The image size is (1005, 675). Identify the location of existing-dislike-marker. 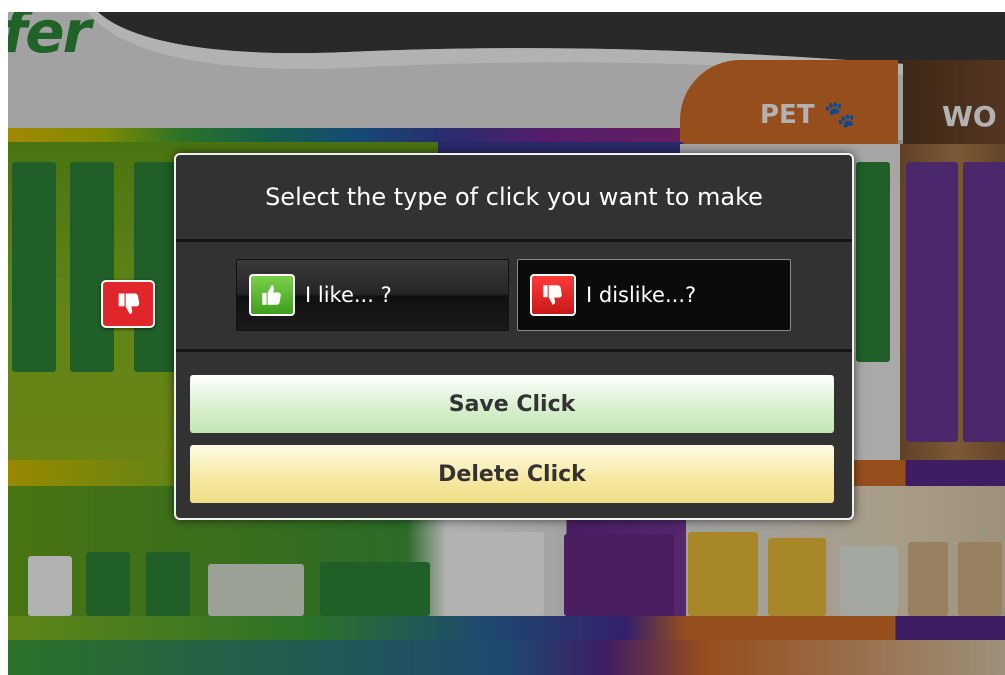
(128, 304).